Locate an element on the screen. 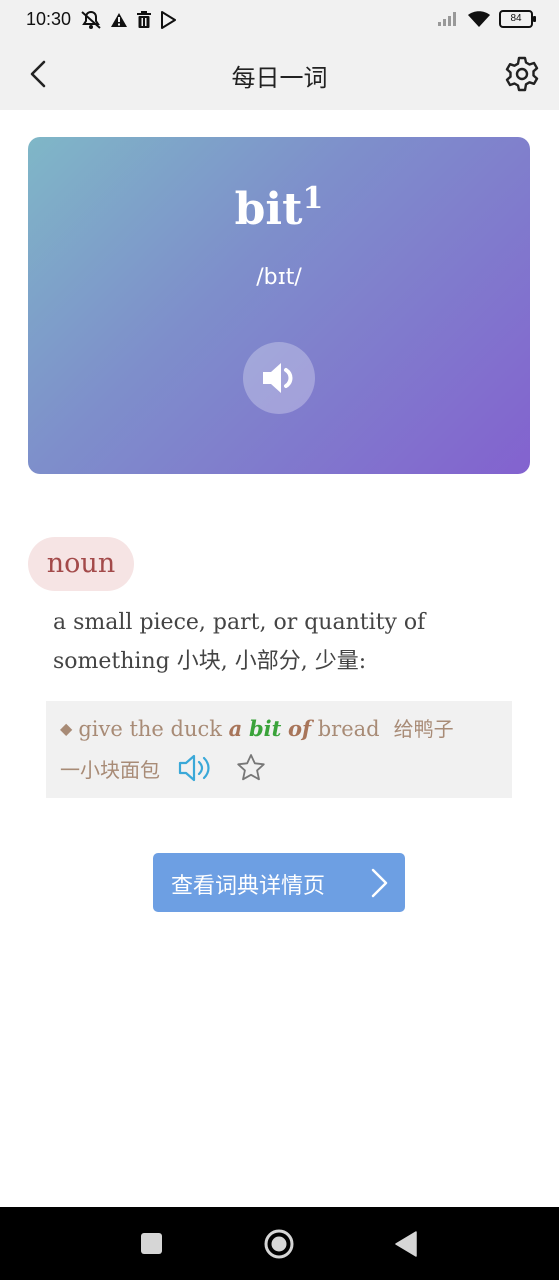 This screenshot has width=559, height=1280. example-translation-part1: 给鸭子 is located at coordinates (423, 729).